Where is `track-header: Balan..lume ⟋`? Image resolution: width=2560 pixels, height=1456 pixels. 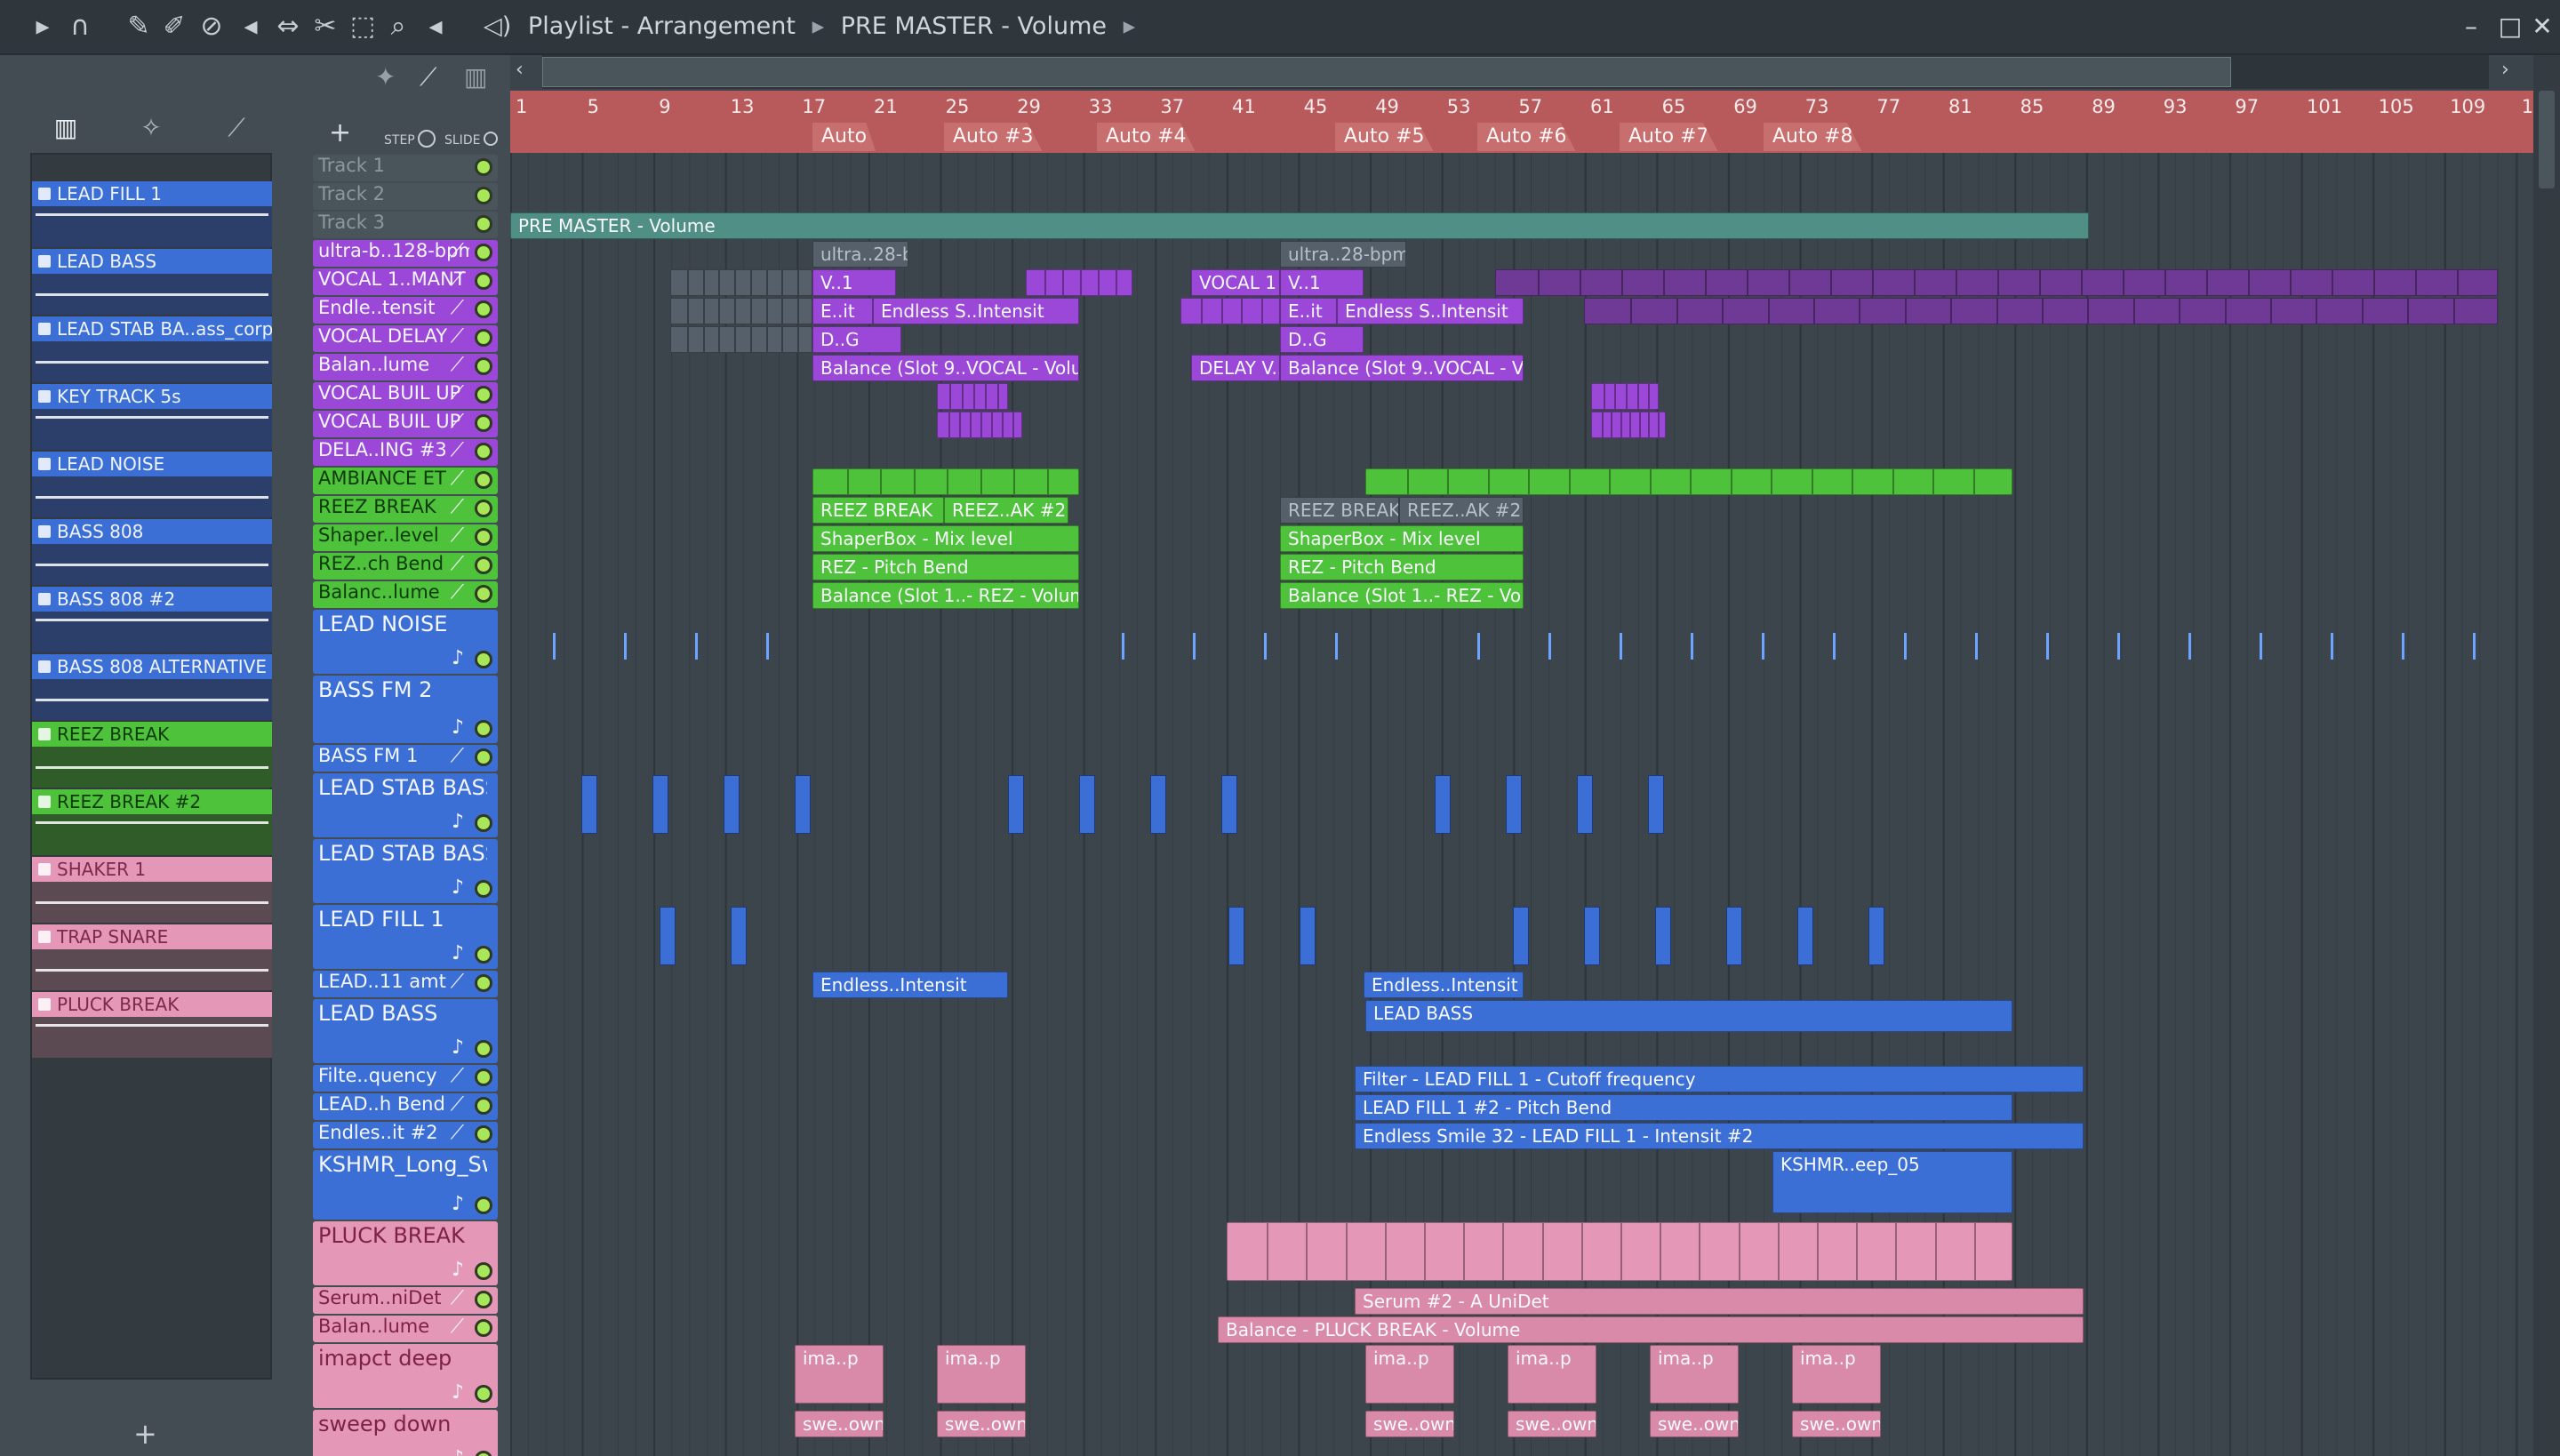
track-header: Balan..lume ⟋ is located at coordinates (405, 367).